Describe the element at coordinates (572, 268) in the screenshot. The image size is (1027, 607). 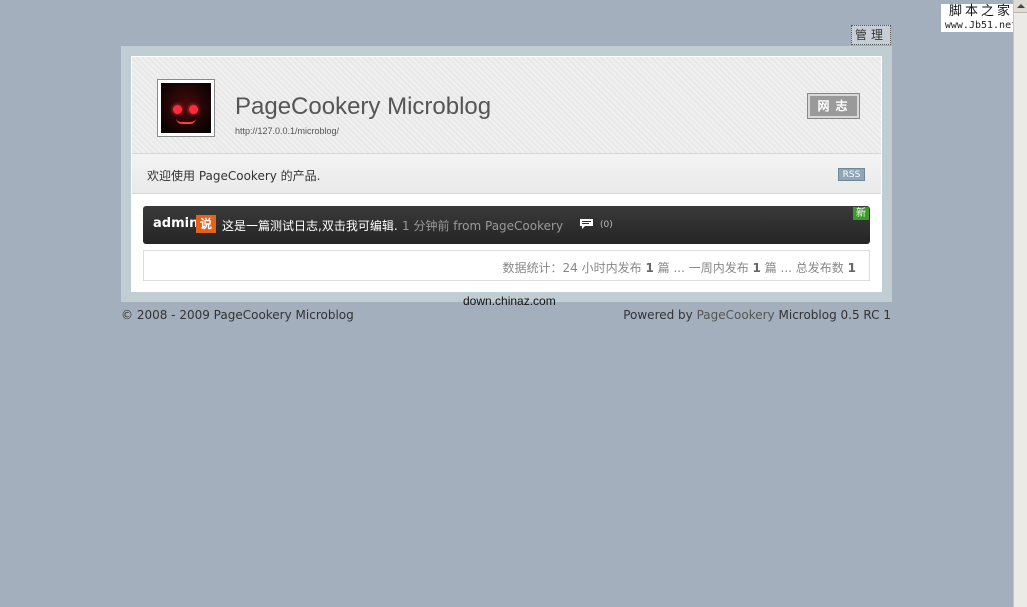
I see `stats-prefix: 数据统计：24 小时内发布` at that location.